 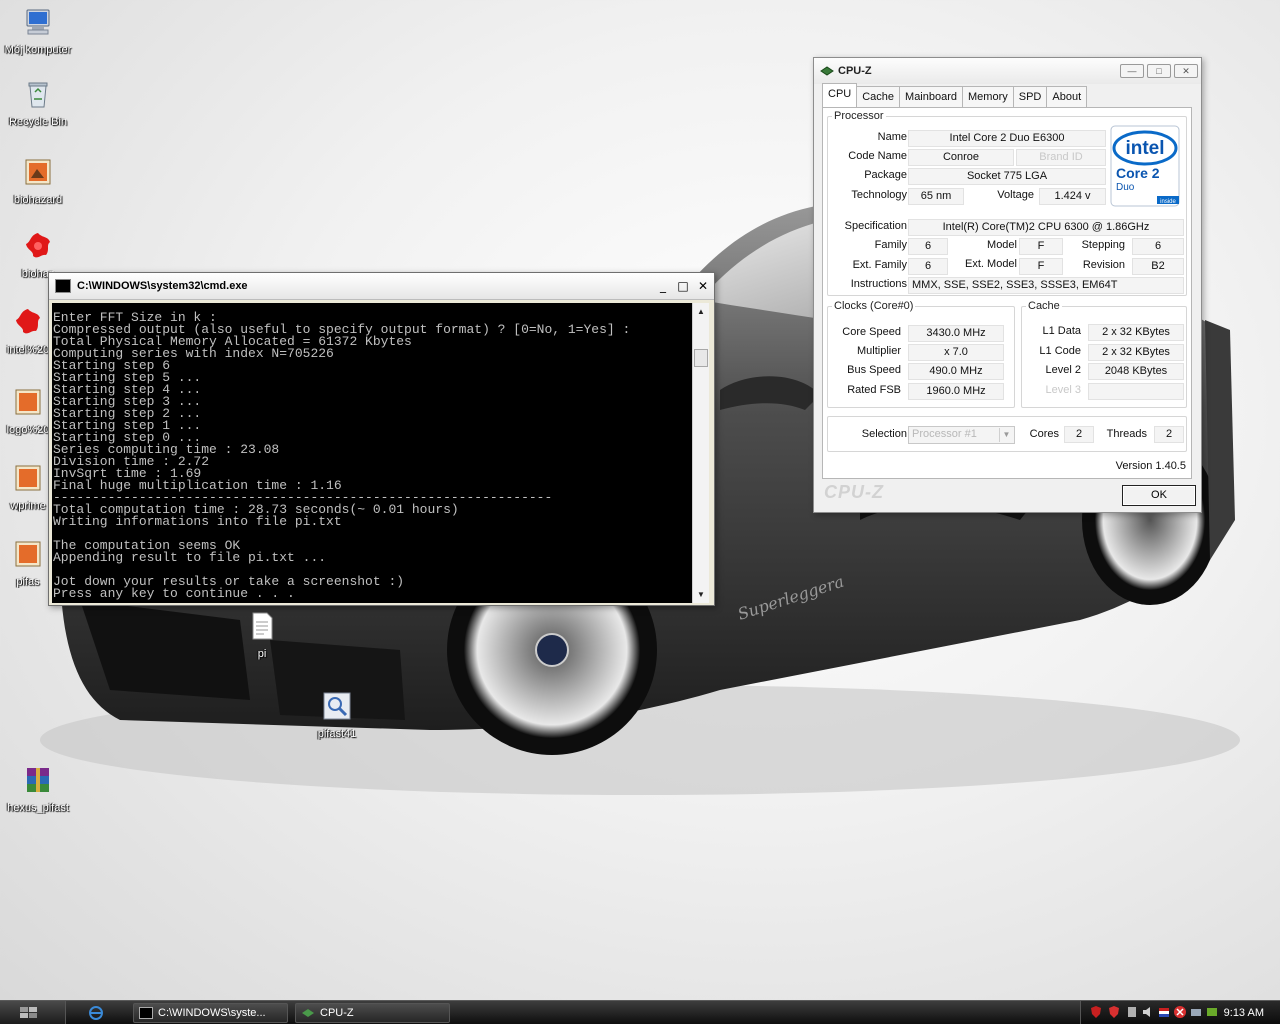 What do you see at coordinates (1079, 434) in the screenshot?
I see `cores-value: 2` at bounding box center [1079, 434].